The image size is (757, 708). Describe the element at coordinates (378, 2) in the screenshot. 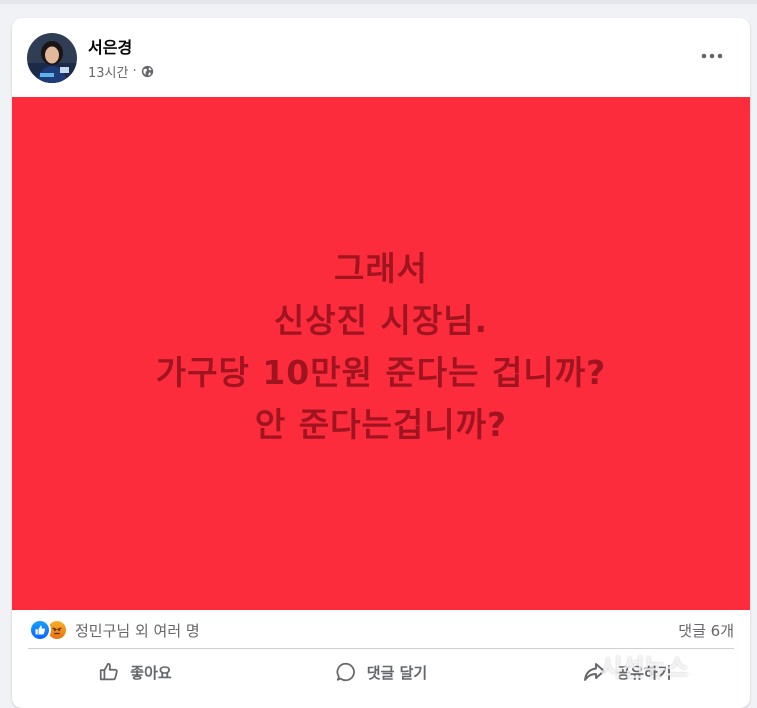

I see `top-strip` at that location.